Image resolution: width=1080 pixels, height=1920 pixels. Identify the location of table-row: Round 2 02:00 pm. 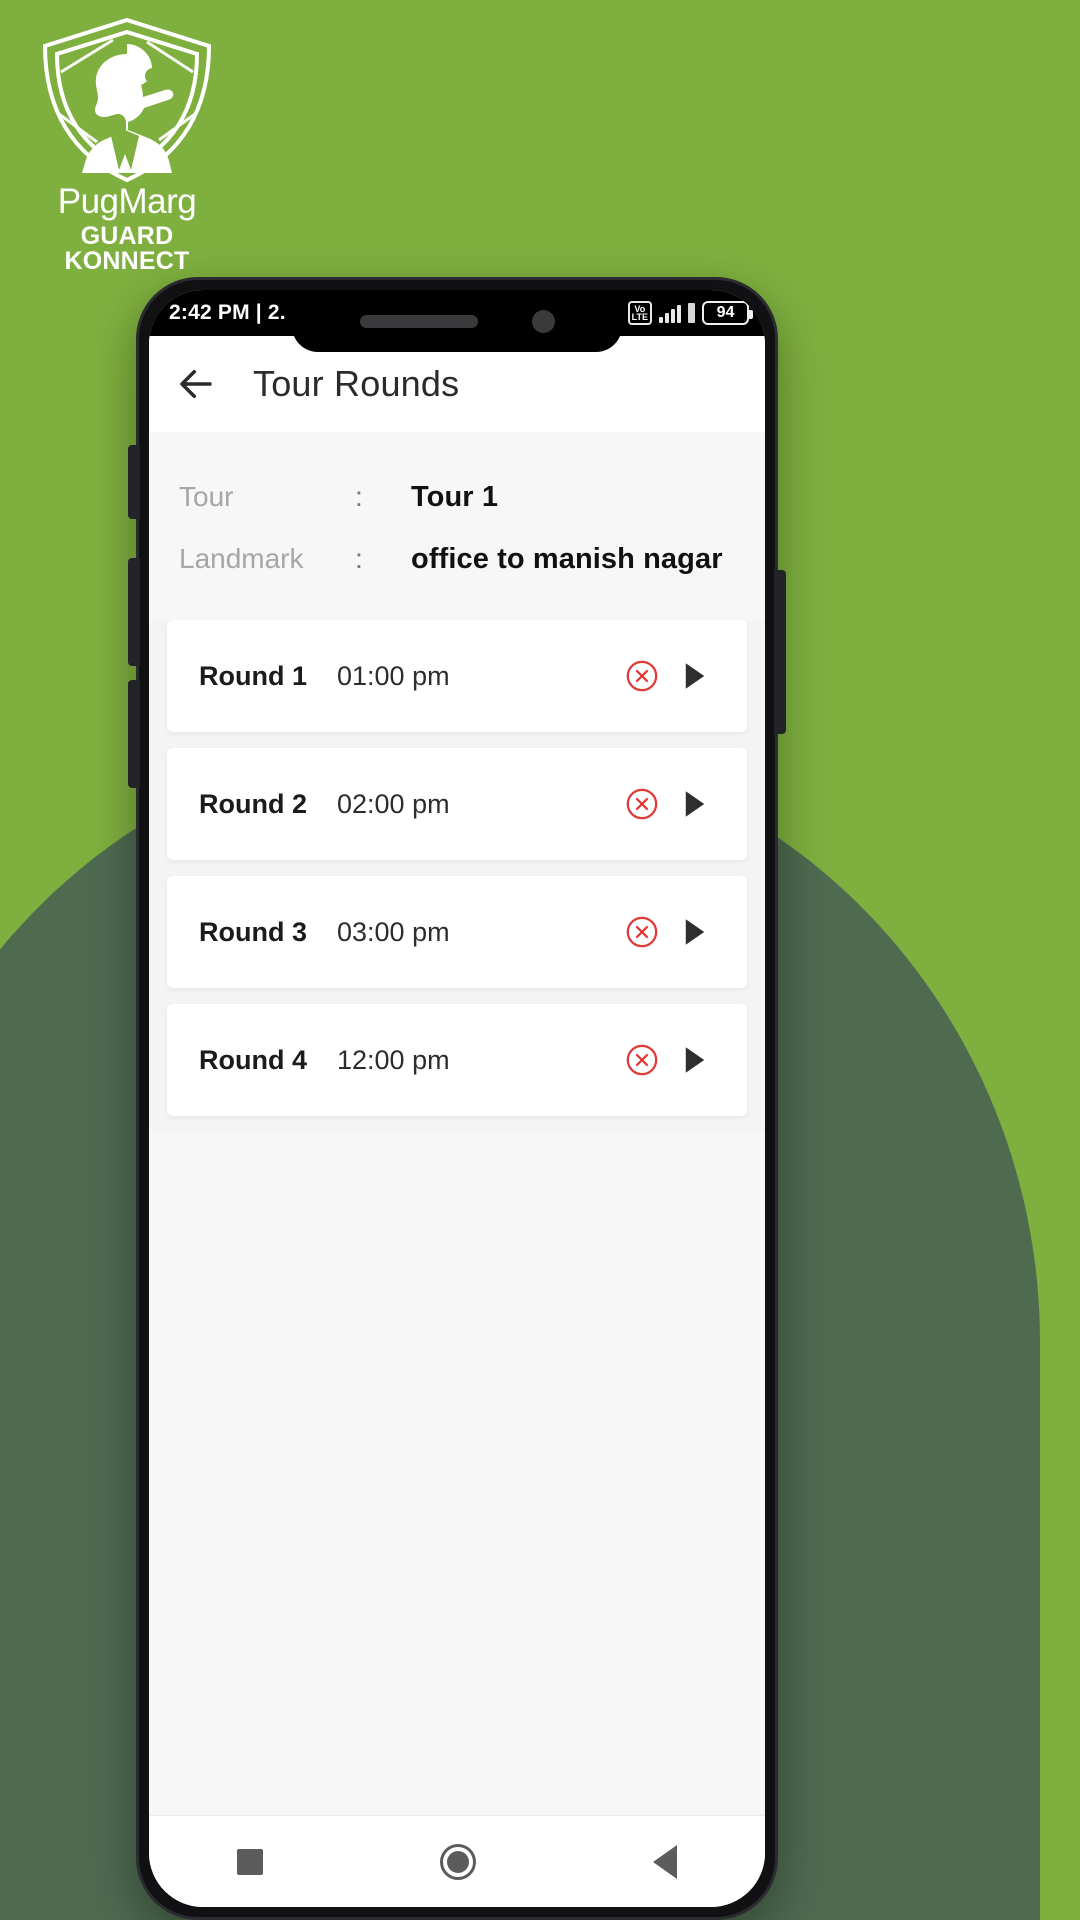
(457, 804).